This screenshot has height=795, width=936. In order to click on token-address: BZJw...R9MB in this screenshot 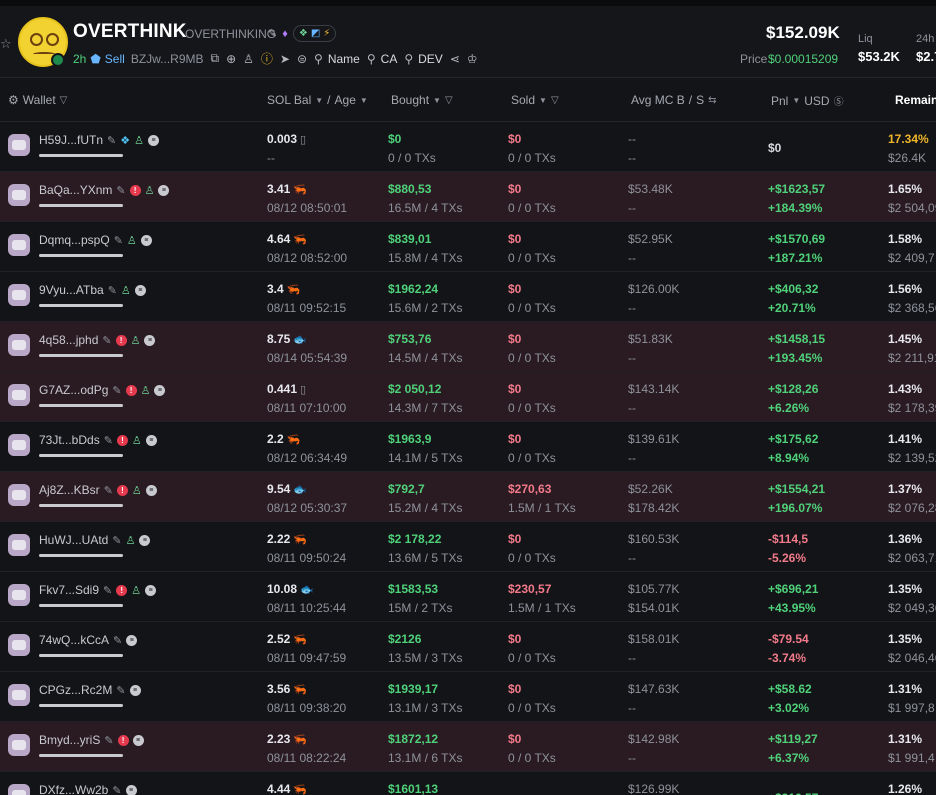, I will do `click(167, 59)`.